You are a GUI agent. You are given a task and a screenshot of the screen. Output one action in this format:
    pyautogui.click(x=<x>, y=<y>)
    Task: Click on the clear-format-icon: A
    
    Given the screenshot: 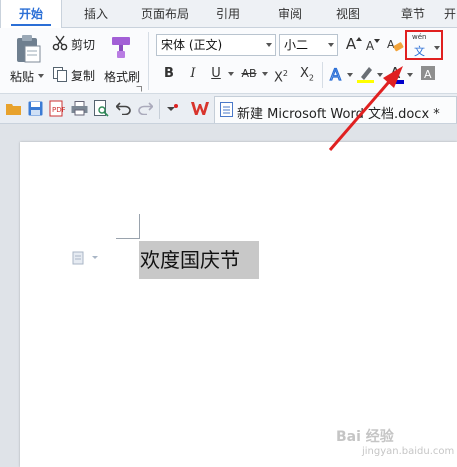 What is the action you would take?
    pyautogui.click(x=395, y=45)
    